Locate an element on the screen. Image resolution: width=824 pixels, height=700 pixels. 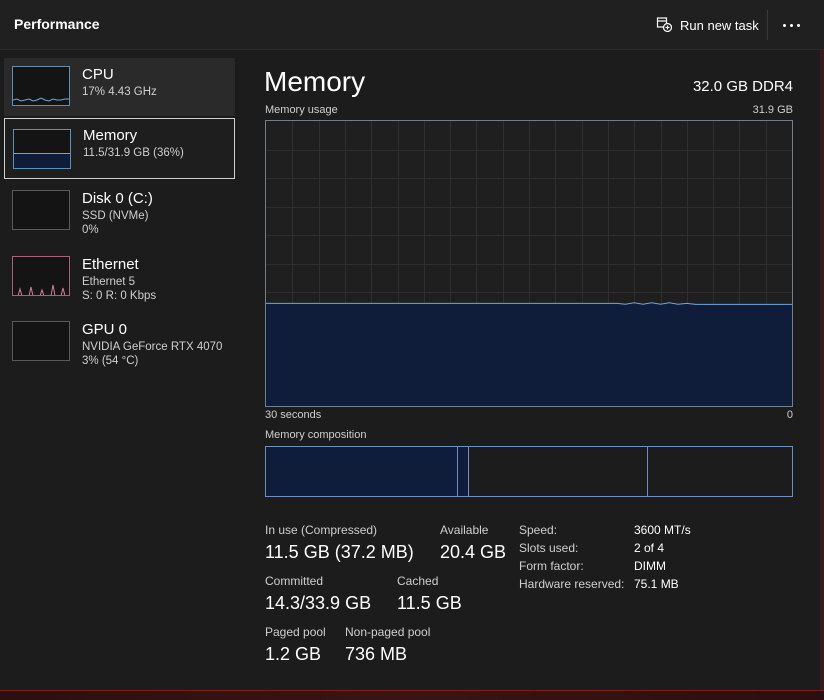
committed-label: Committed is located at coordinates (294, 581).